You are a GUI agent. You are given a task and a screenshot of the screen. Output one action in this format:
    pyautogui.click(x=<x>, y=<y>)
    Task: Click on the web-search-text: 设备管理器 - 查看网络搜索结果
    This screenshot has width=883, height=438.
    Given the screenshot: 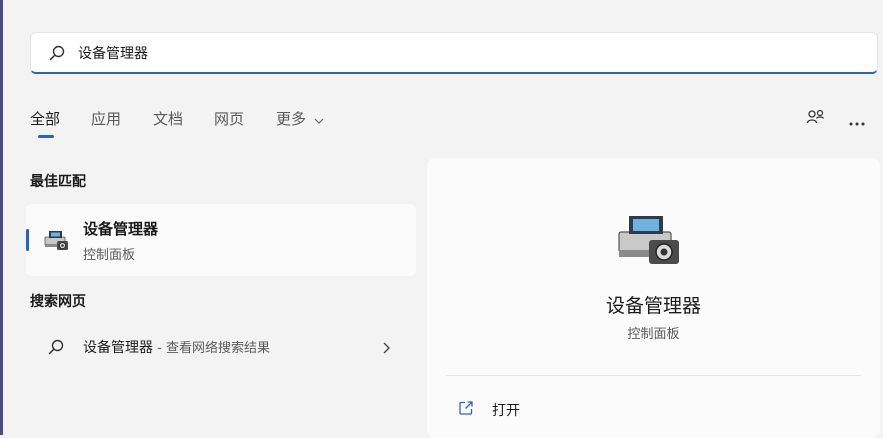 What is the action you would take?
    pyautogui.click(x=176, y=347)
    